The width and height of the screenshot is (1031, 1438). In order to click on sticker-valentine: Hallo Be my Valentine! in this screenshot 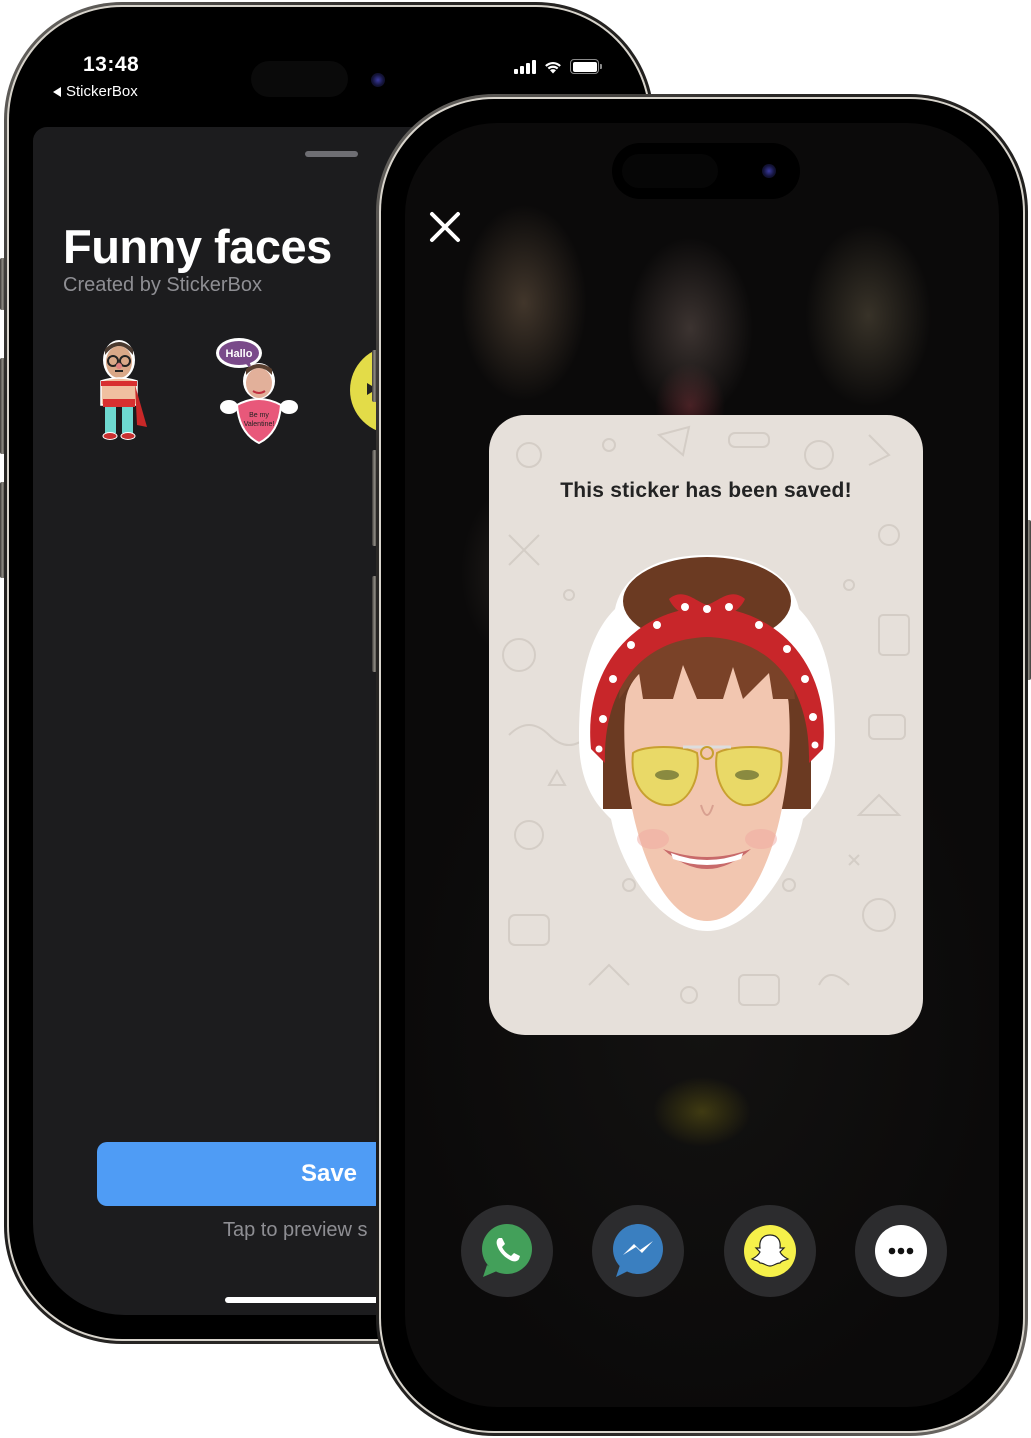, I will do `click(258, 391)`.